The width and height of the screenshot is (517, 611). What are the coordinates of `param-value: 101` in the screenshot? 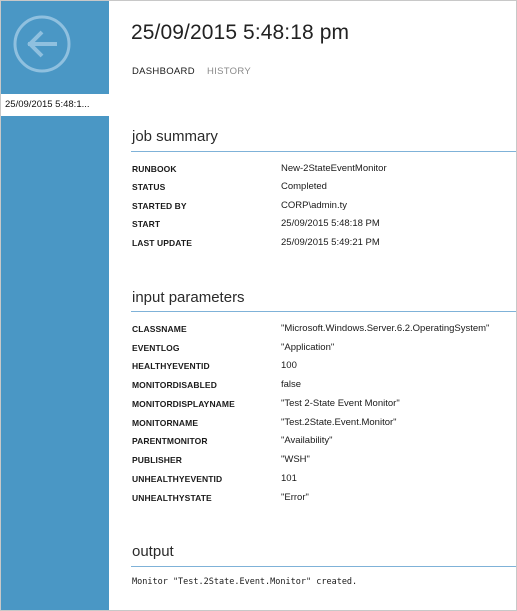 It's located at (289, 478).